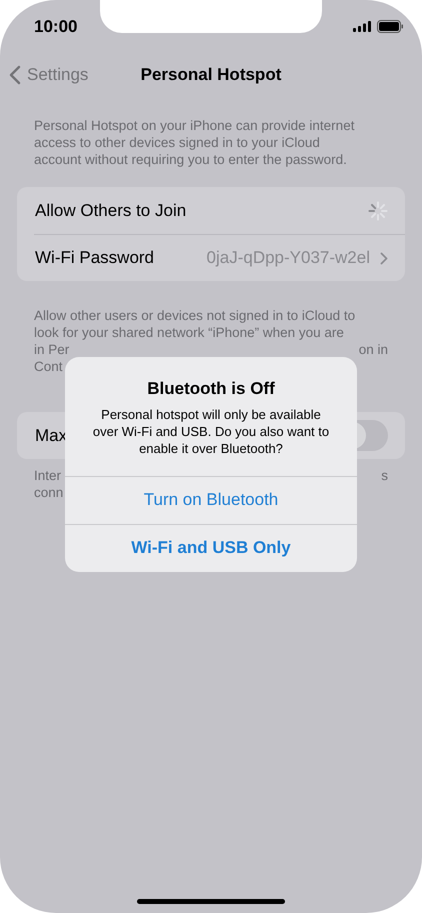  What do you see at coordinates (195, 142) in the screenshot?
I see `description-text: Personal Hotspot on your iPhone can provide internet access to other devices signed in to your iCloud account without requiring you to enter the password.` at bounding box center [195, 142].